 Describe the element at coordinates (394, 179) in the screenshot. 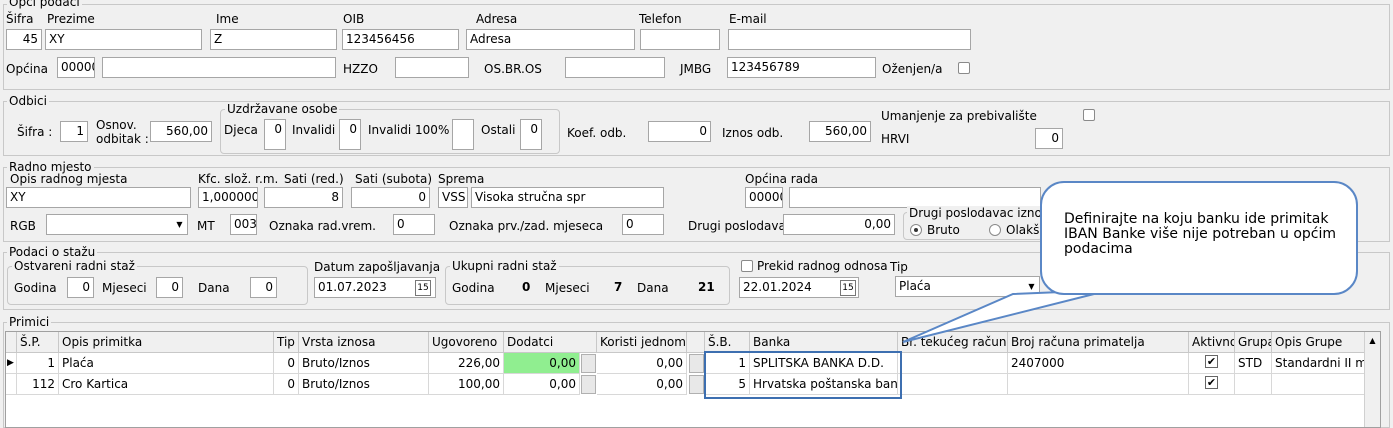

I see `sati-sub-label: Sati (subota)` at that location.